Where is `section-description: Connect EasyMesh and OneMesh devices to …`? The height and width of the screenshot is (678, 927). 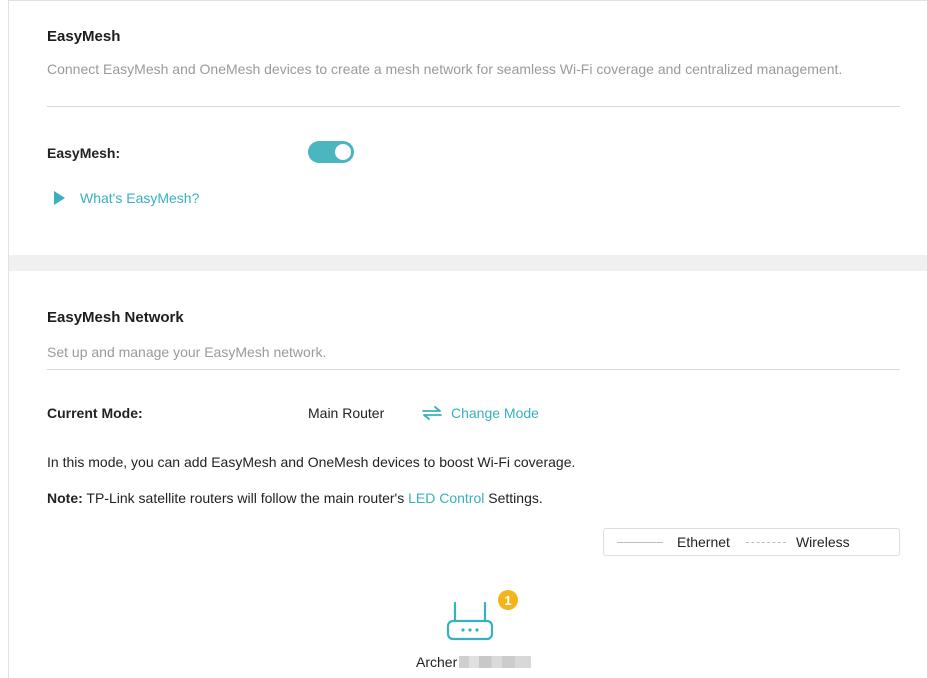
section-description: Connect EasyMesh and OneMesh devices to … is located at coordinates (445, 69).